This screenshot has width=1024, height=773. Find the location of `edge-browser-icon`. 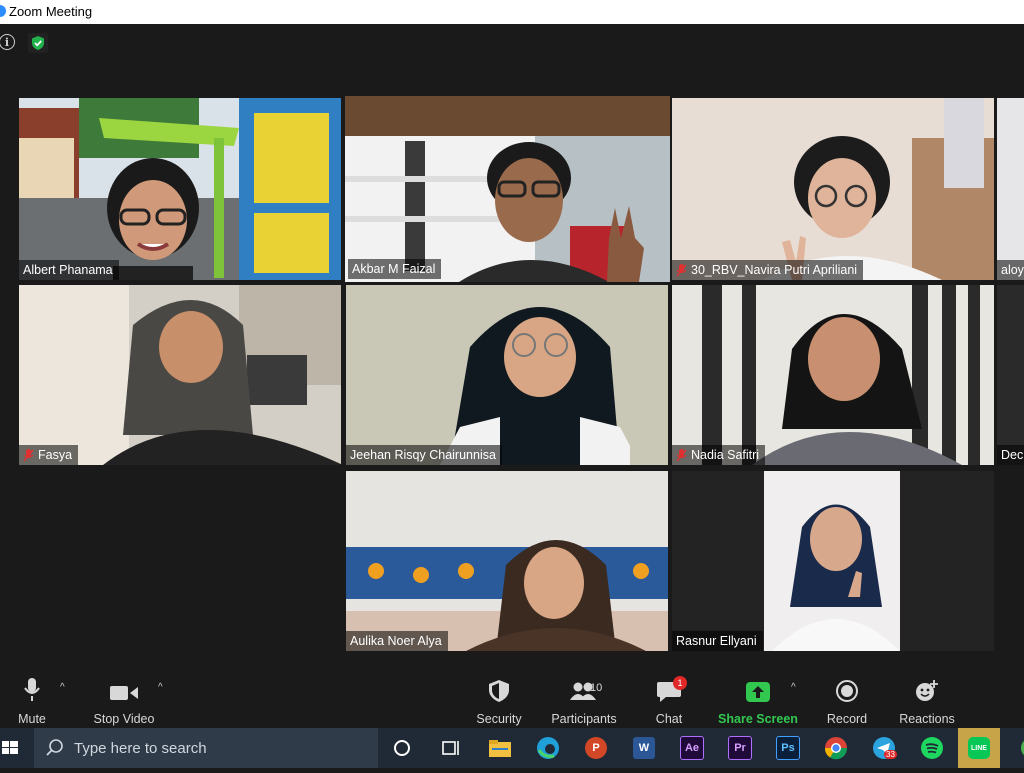

edge-browser-icon is located at coordinates (548, 748).